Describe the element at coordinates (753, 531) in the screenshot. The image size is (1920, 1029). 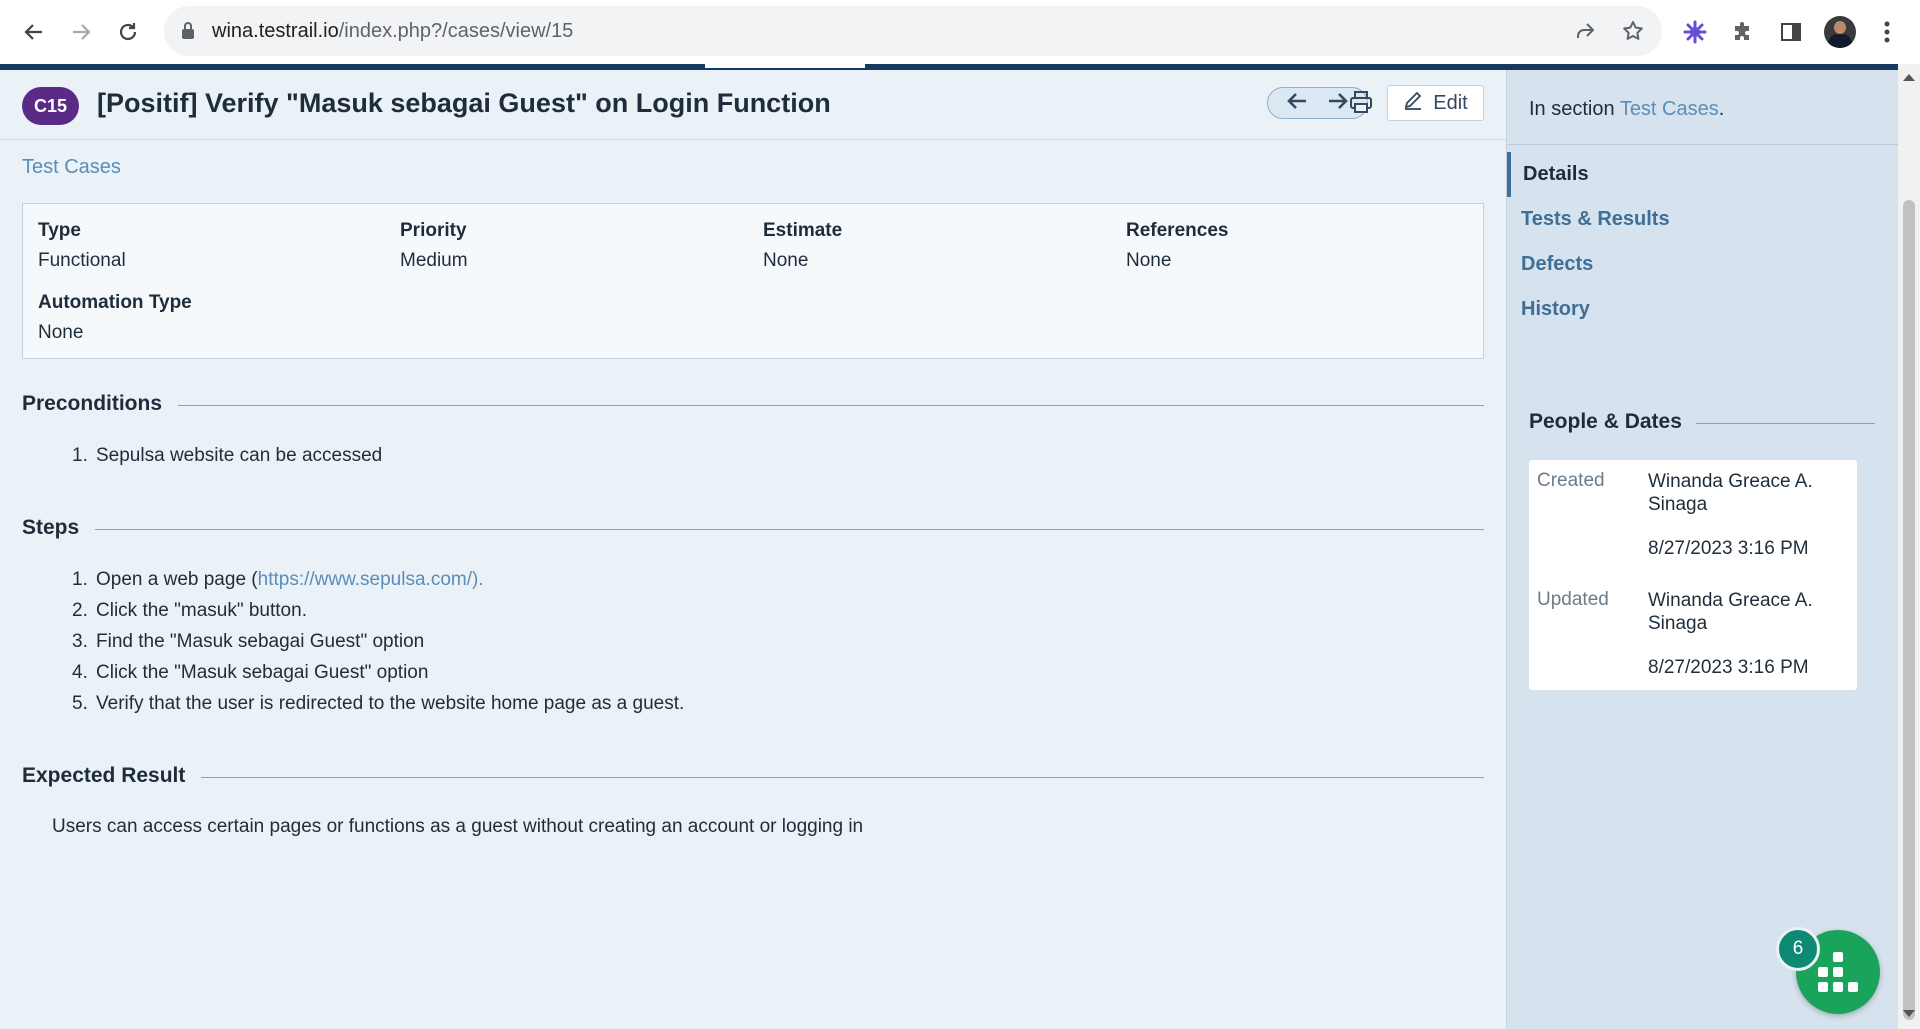
I see `steps-header: Steps` at that location.